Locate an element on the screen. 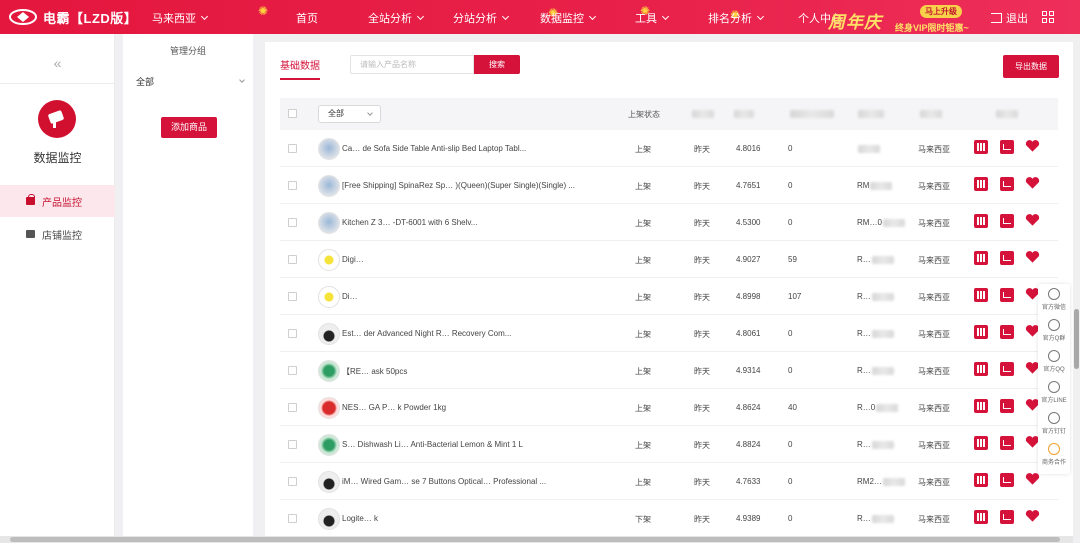 This screenshot has height=543, width=1080. listing-status: 上架 is located at coordinates (643, 445).